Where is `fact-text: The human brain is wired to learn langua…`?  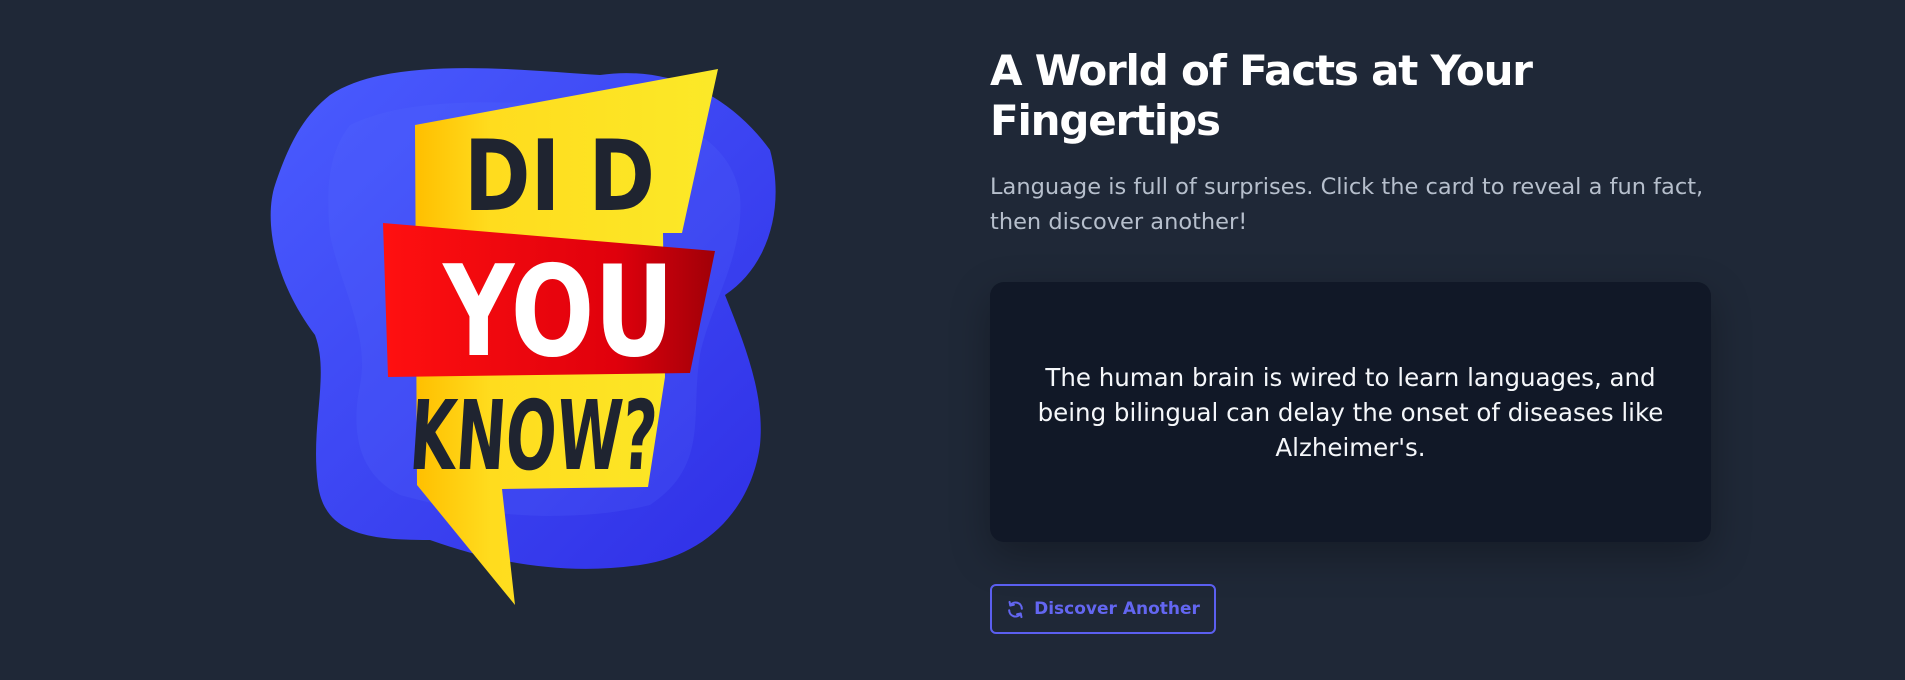 fact-text: The human brain is wired to learn langua… is located at coordinates (1350, 412).